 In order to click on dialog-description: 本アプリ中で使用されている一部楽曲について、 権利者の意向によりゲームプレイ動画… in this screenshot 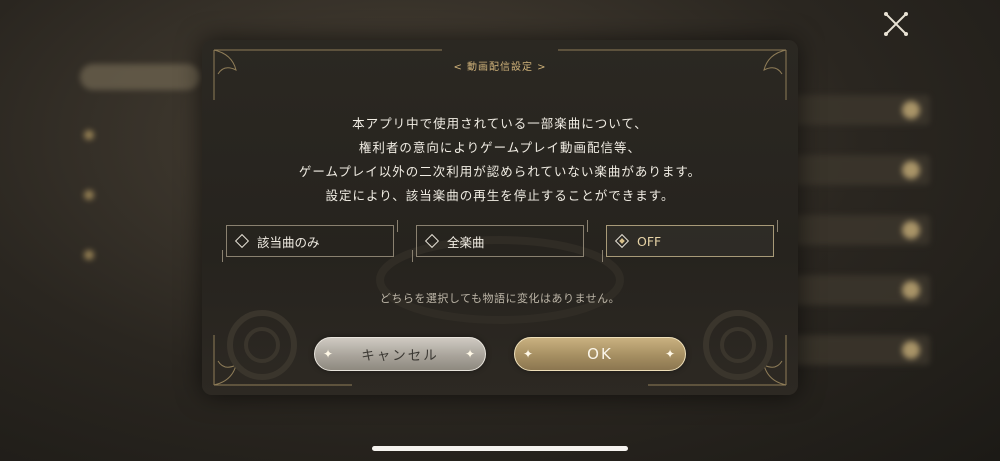, I will do `click(500, 160)`.